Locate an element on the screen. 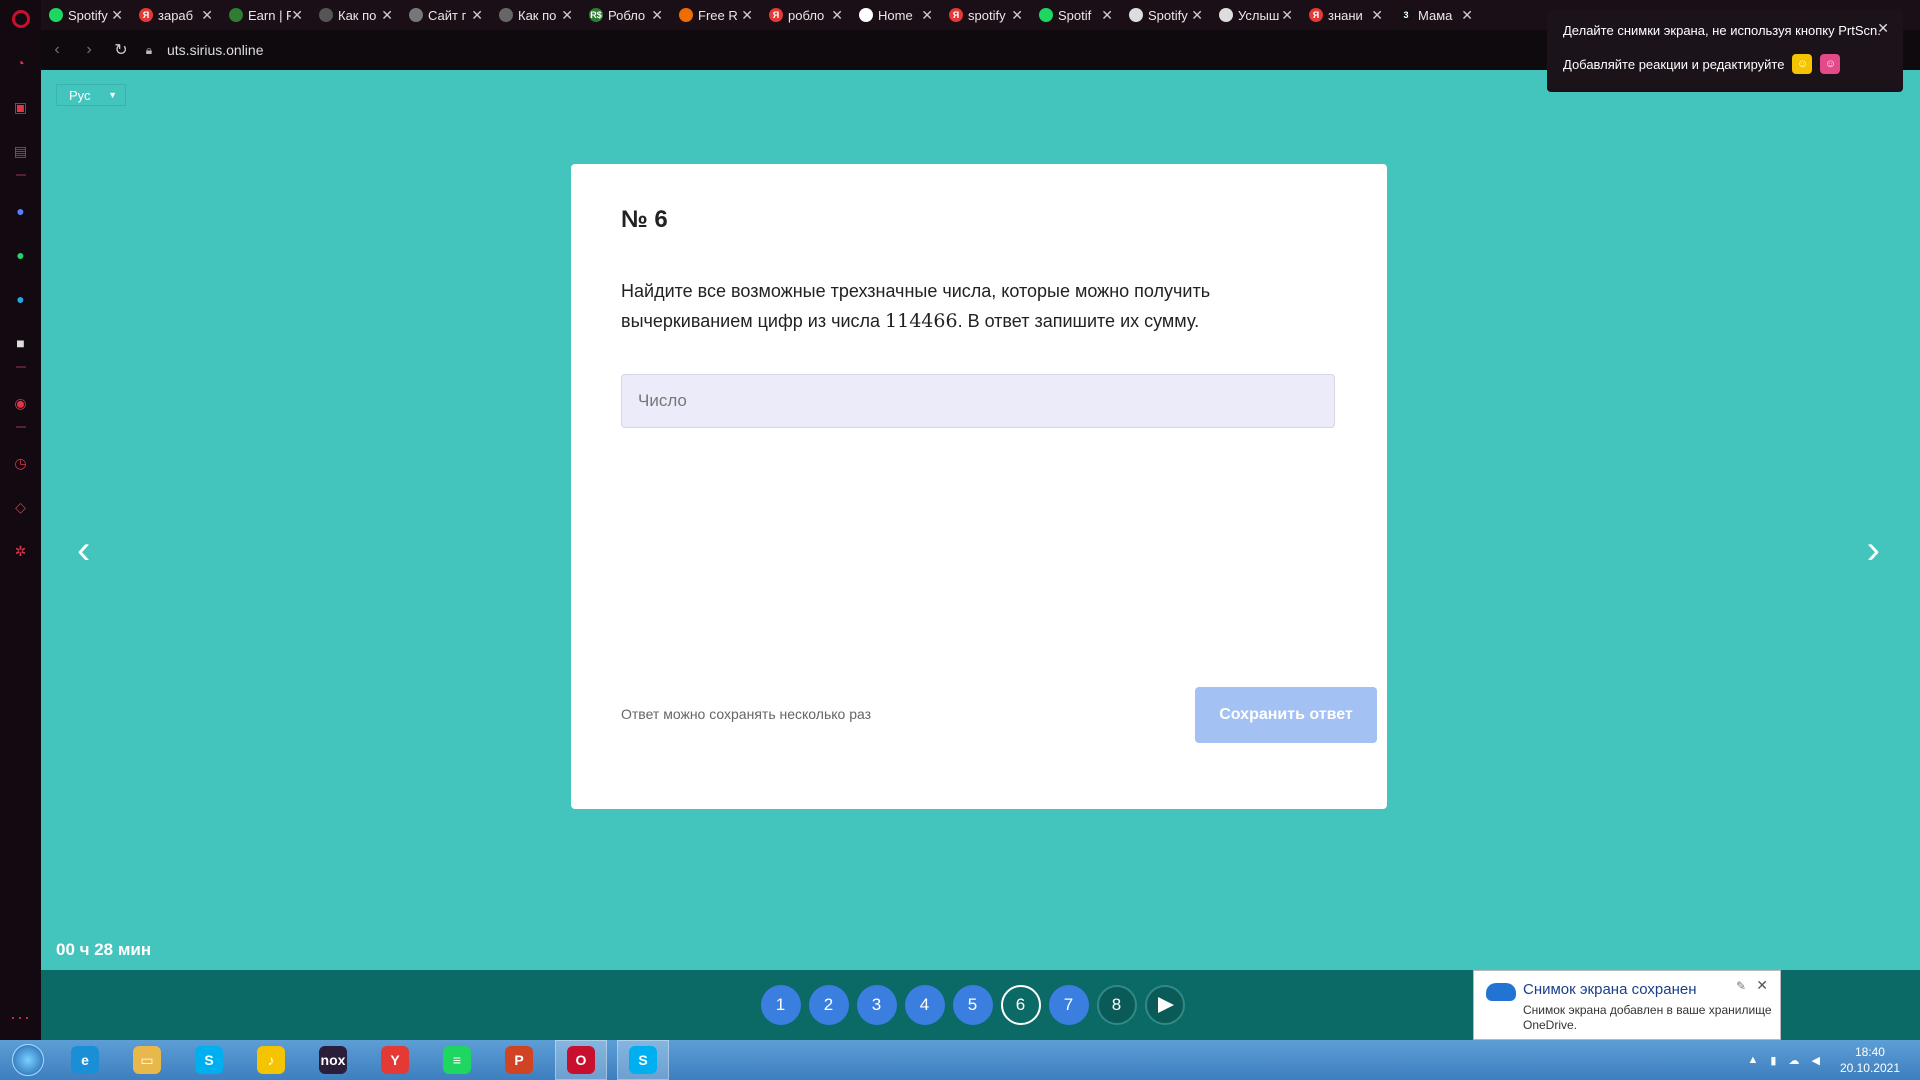 Image resolution: width=1920 pixels, height=1080 pixels. taskbar-app-opera: O is located at coordinates (581, 1060).